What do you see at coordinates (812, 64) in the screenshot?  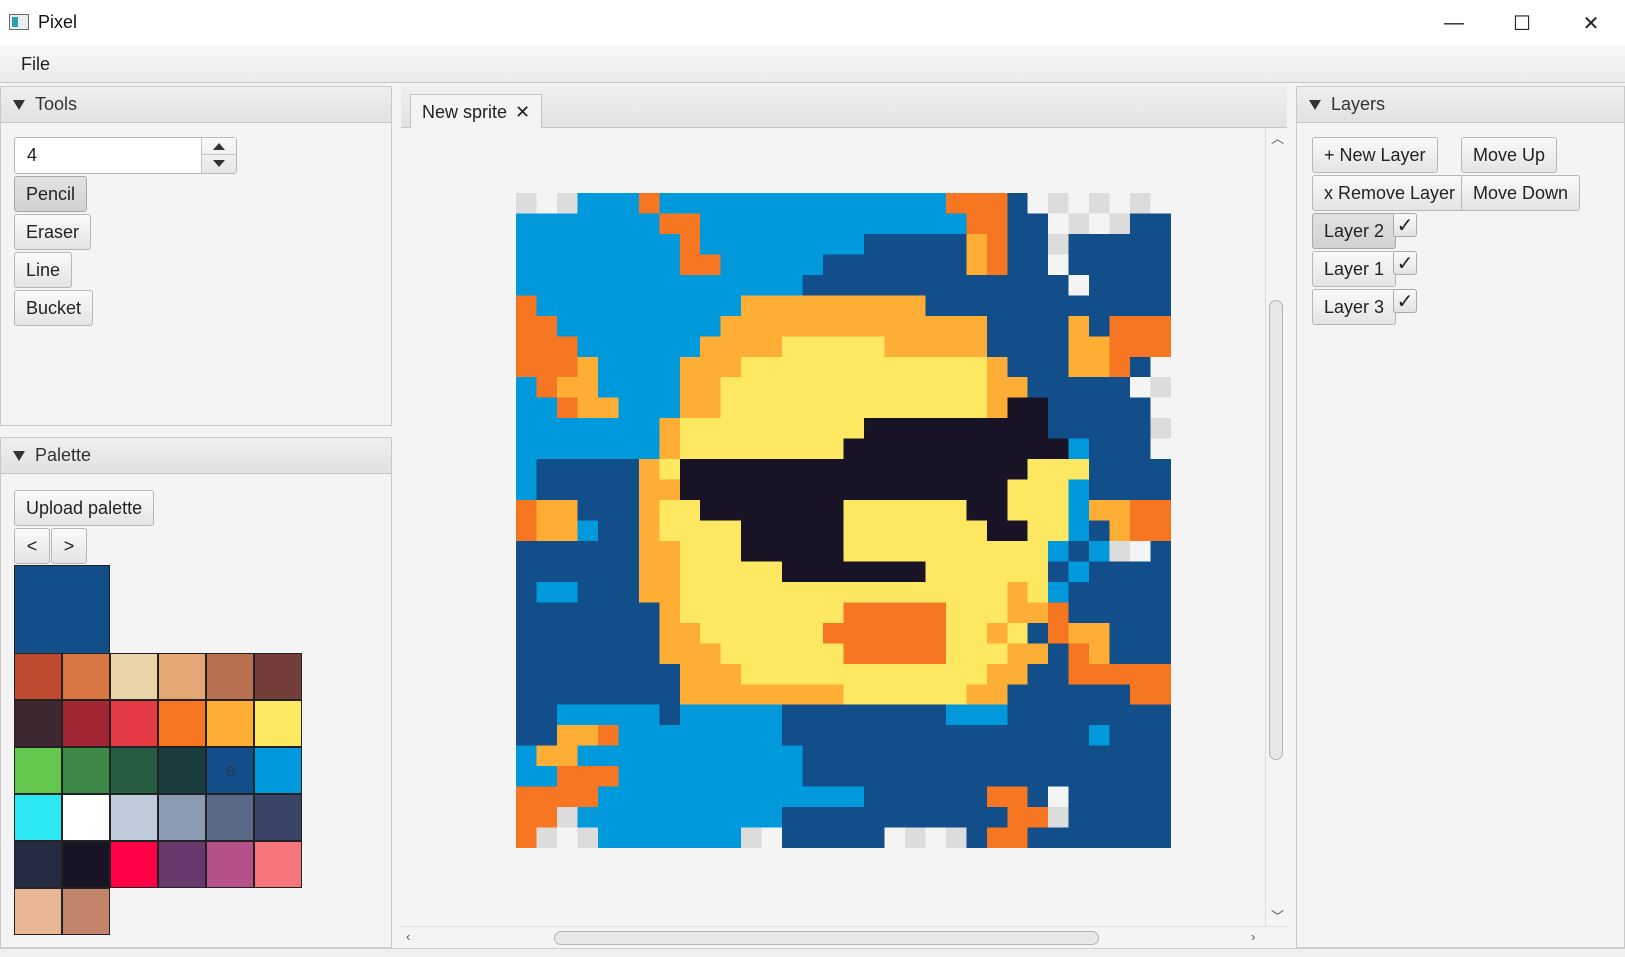 I see `menu-bar: File` at bounding box center [812, 64].